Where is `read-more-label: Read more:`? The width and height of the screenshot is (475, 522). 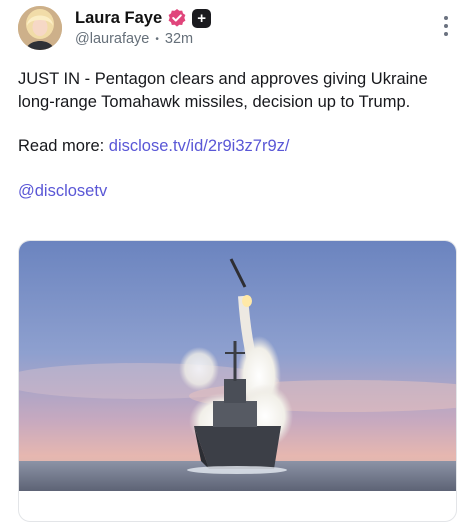 read-more-label: Read more: is located at coordinates (63, 146).